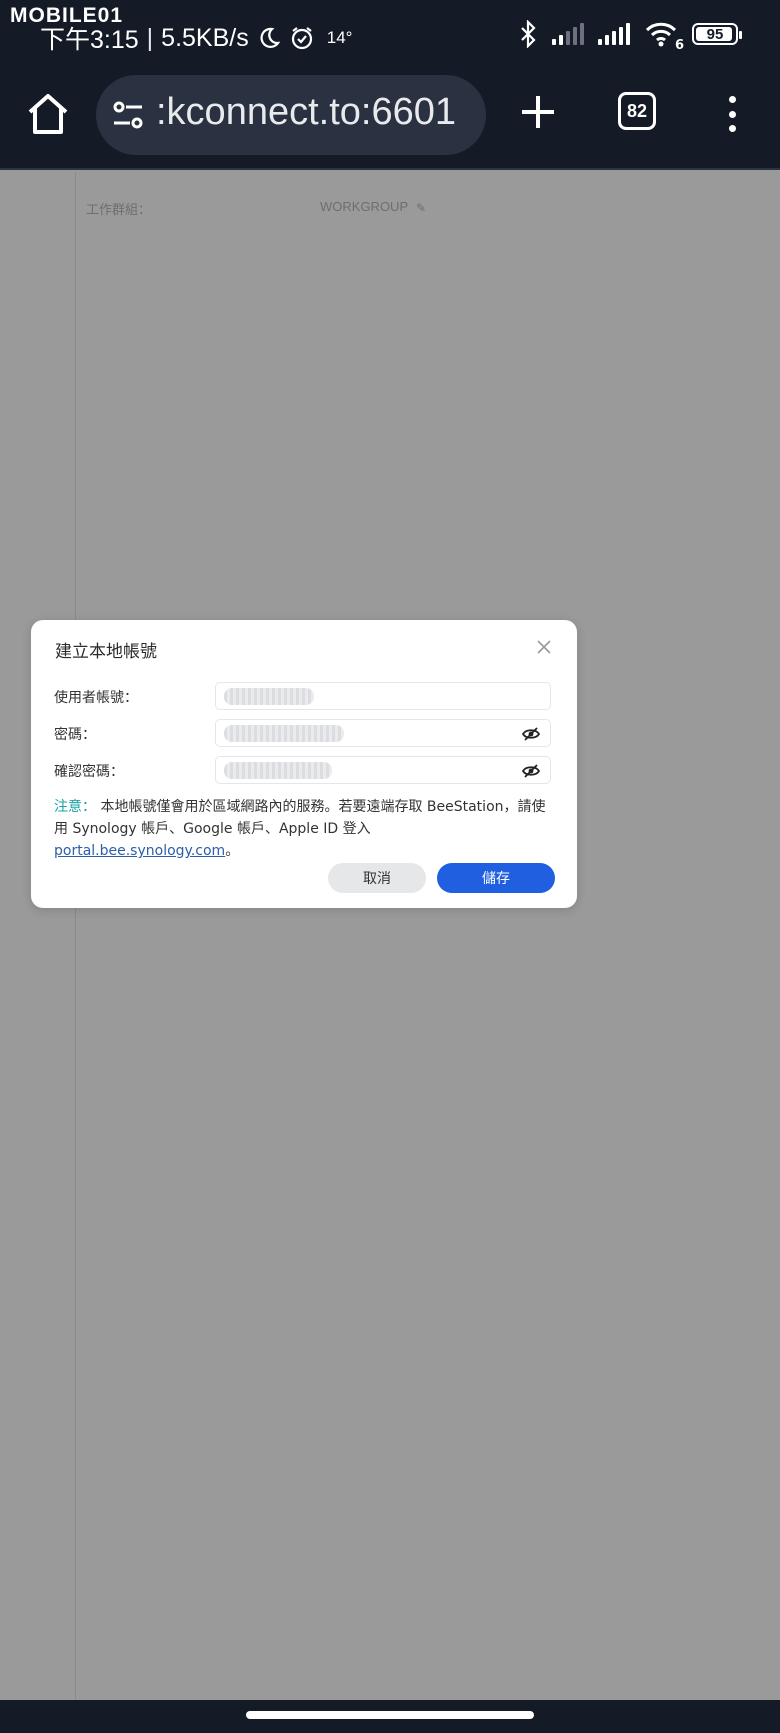  I want to click on portal-link: portal.bee.synology.com, so click(139, 851).